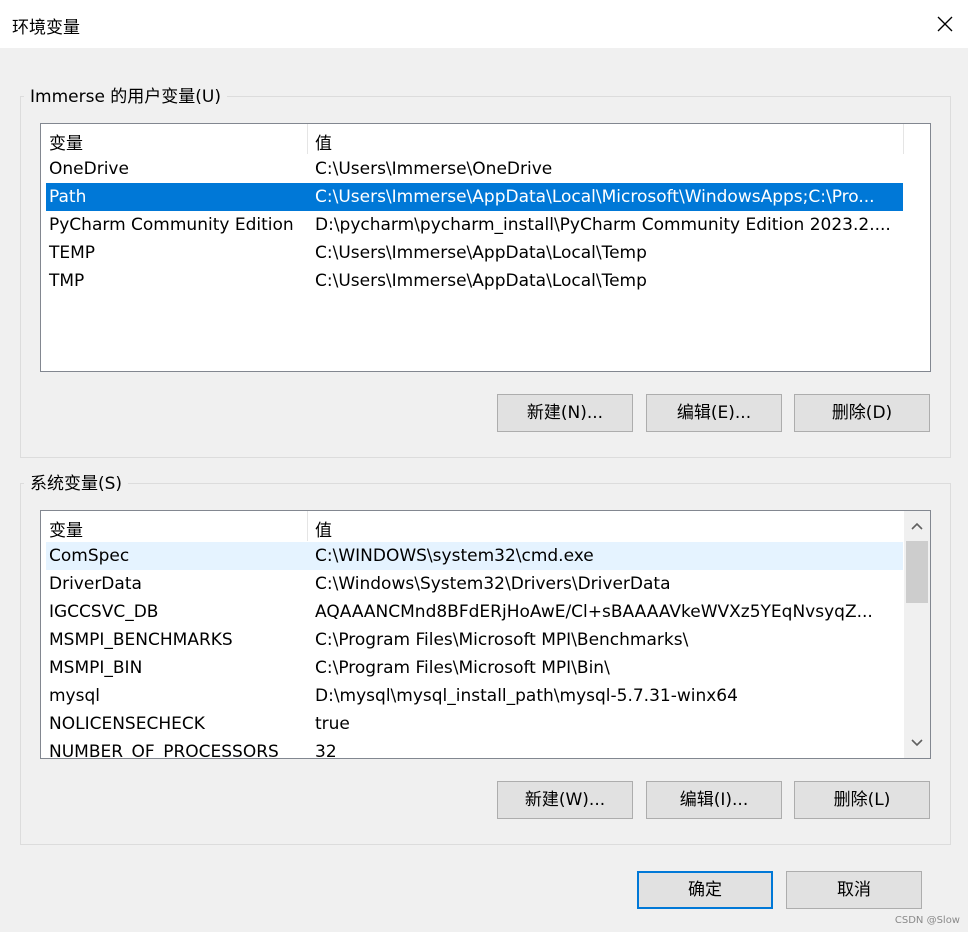 The width and height of the screenshot is (968, 932). I want to click on scroll-thumb, so click(917, 572).